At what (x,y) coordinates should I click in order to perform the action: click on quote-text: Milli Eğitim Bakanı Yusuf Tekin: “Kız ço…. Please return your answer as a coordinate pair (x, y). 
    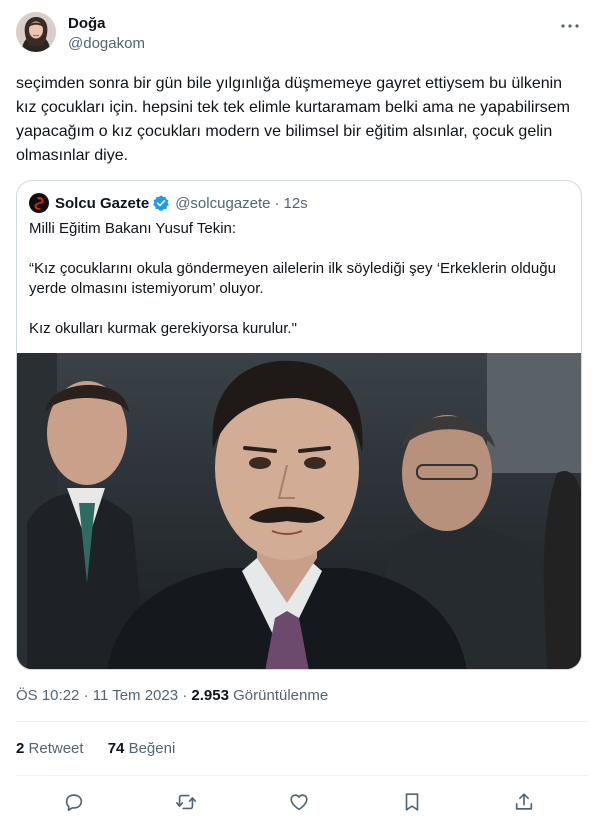
    Looking at the image, I should click on (299, 279).